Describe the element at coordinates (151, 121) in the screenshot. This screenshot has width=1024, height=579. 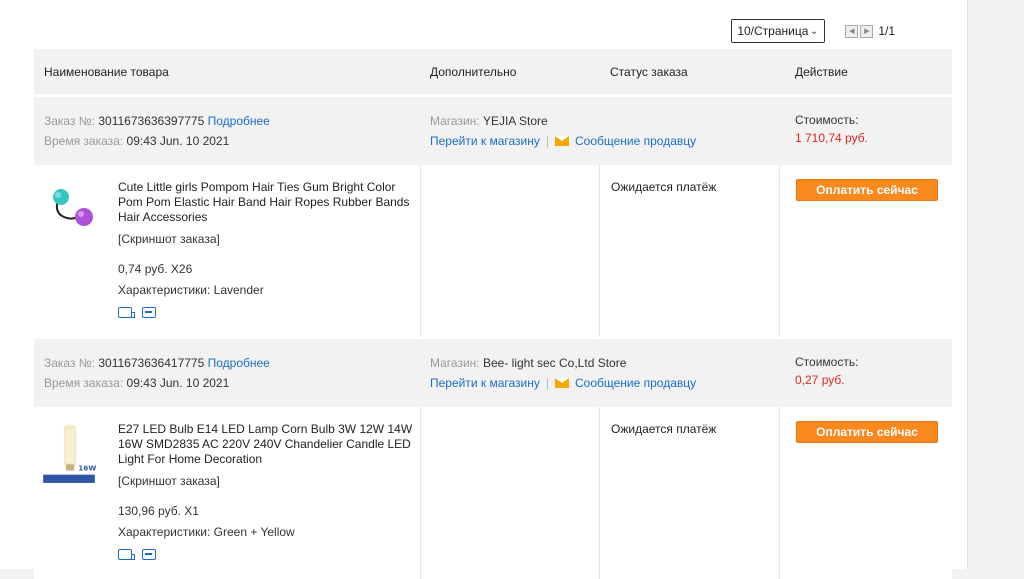
I see `order-number: 3011673636397775` at that location.